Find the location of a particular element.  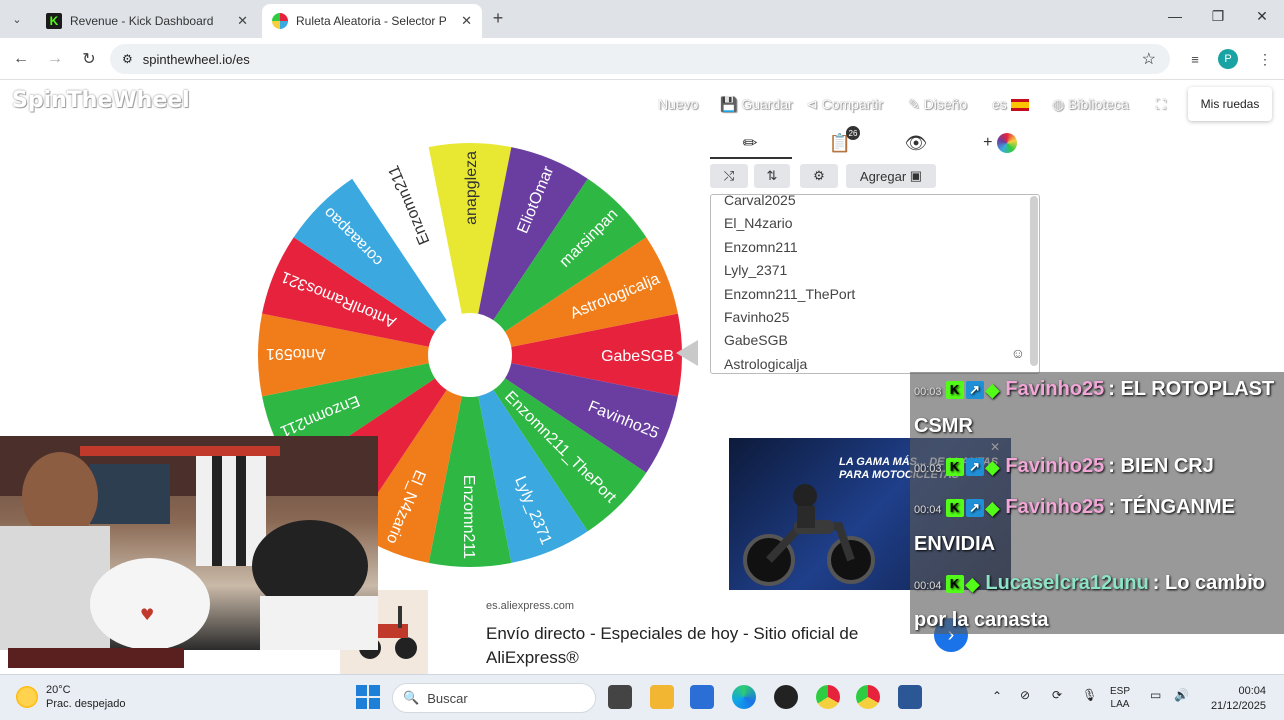

site-info-icon: ⚙ is located at coordinates (127, 59).